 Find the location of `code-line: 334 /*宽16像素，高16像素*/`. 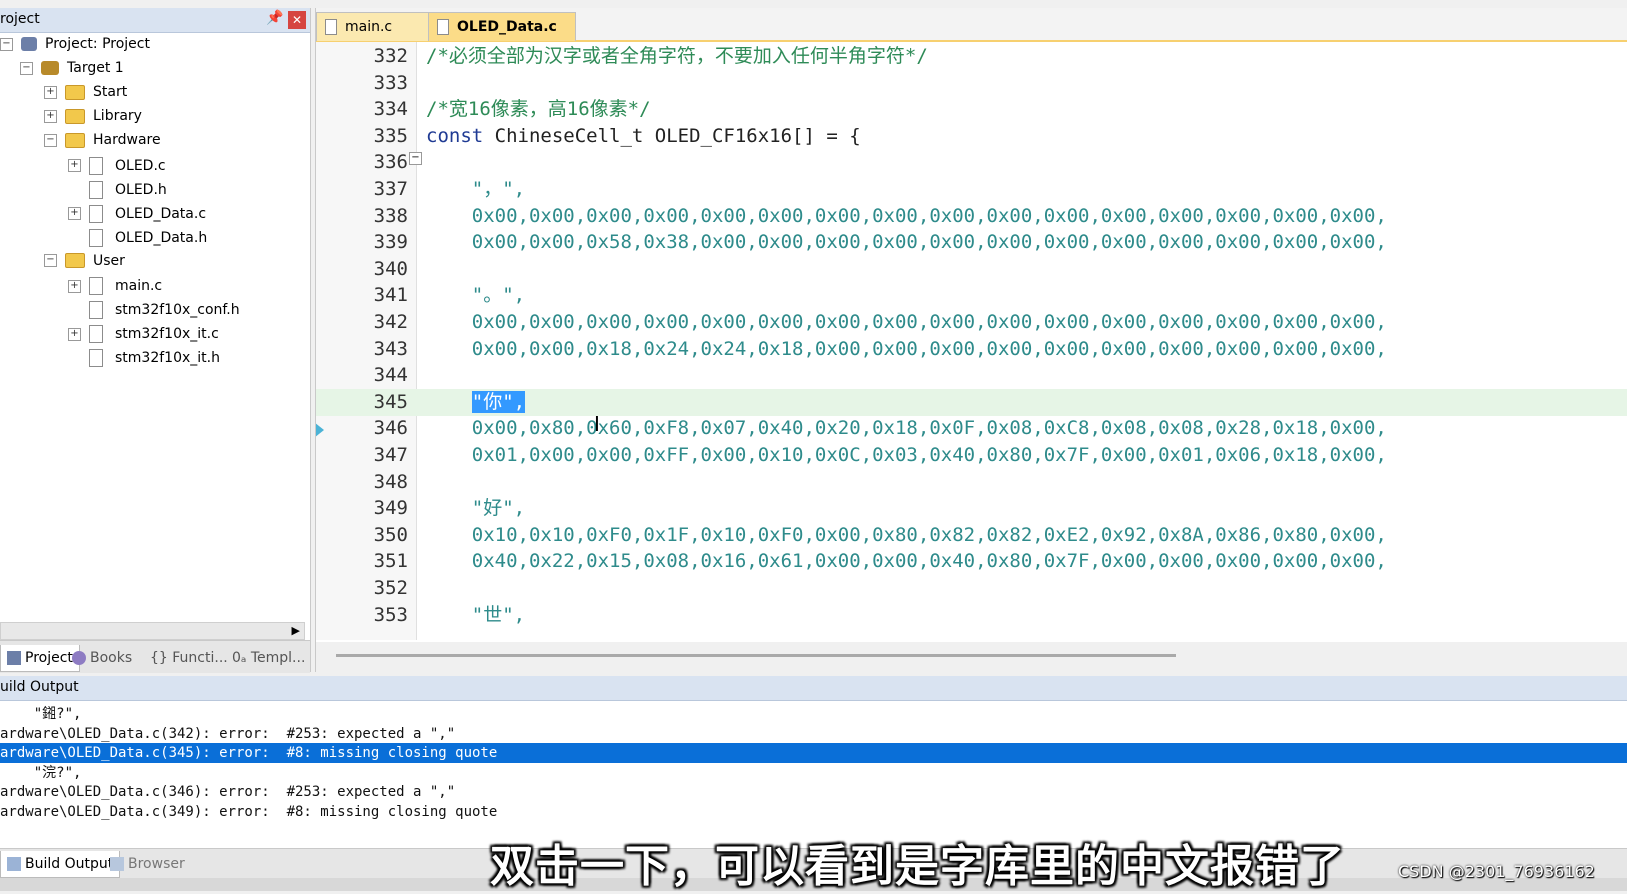

code-line: 334 /*宽16像素，高16像素*/ is located at coordinates (971, 109).